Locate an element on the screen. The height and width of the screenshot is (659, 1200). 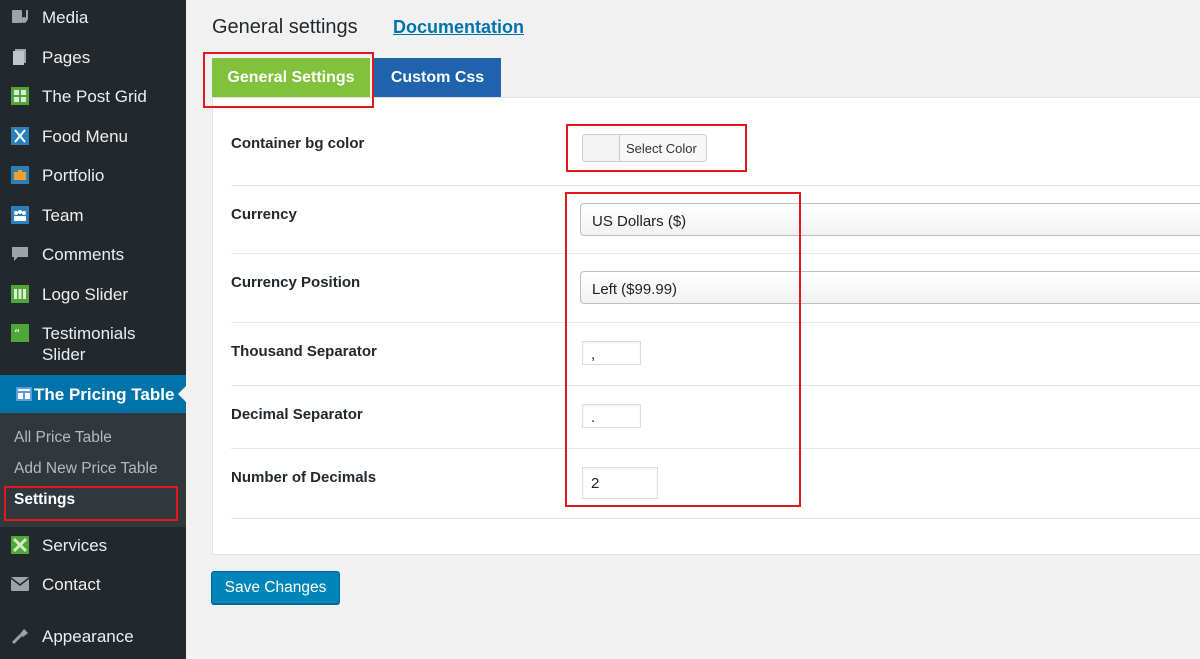
pricing-table-icon is located at coordinates (24, 394).